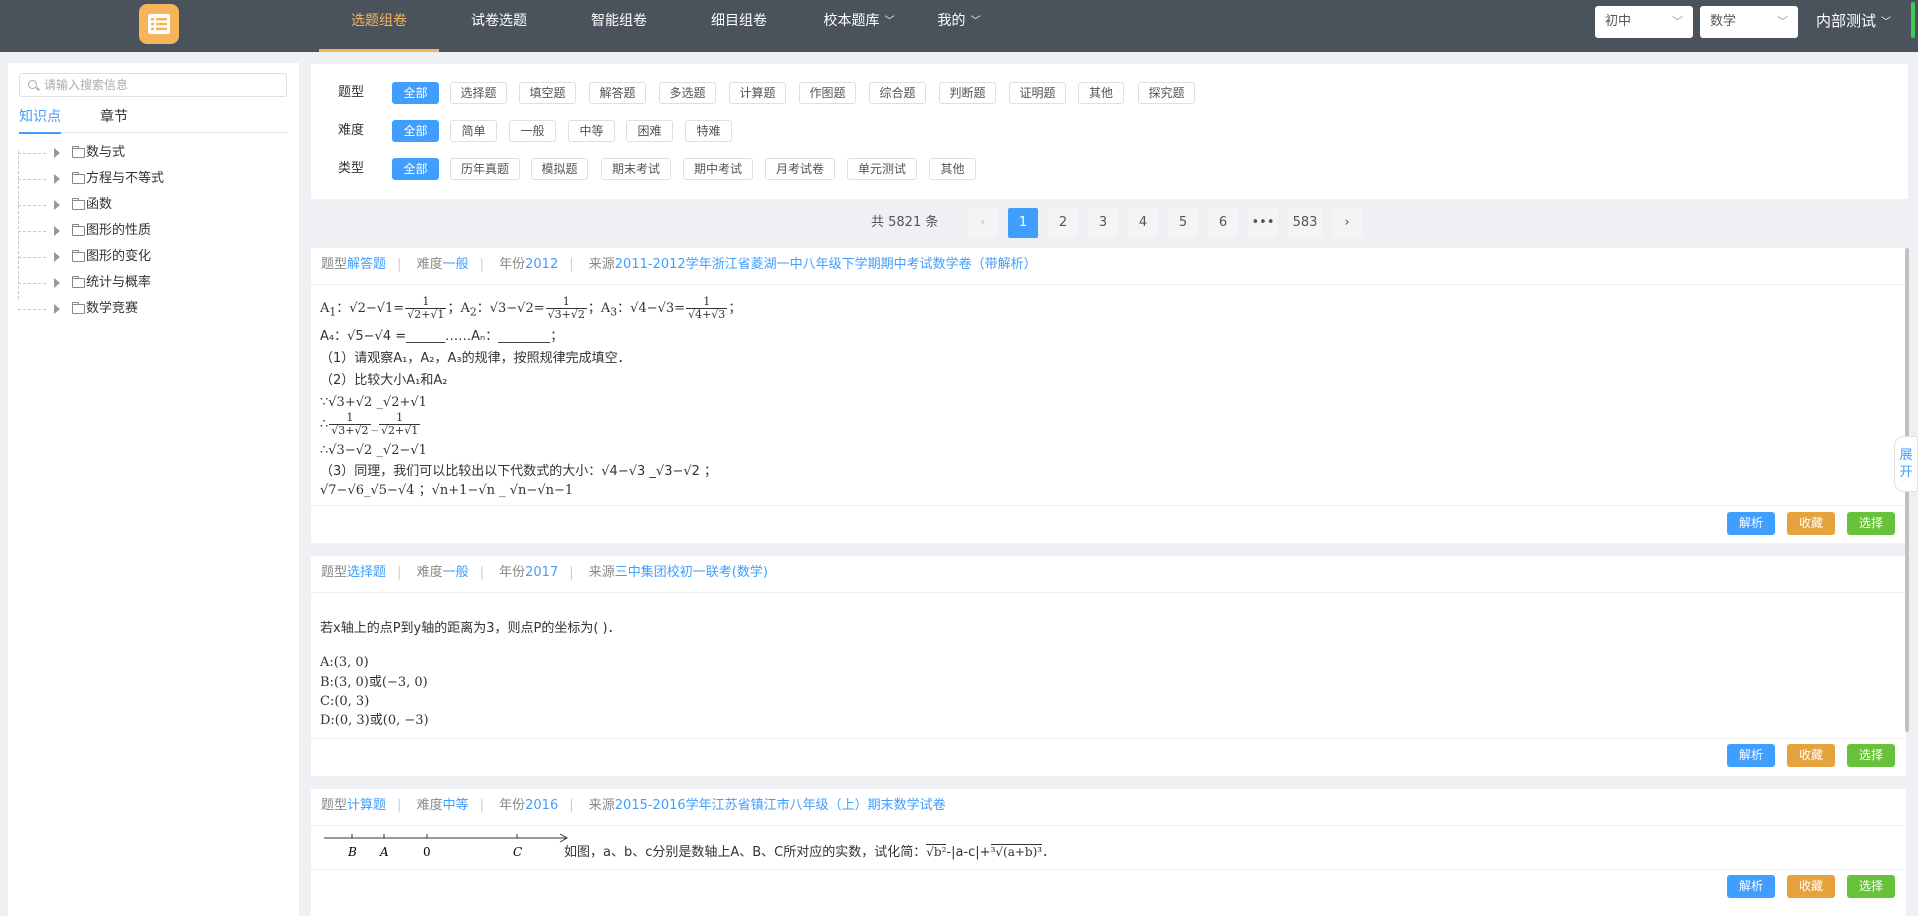 This screenshot has width=1918, height=916. Describe the element at coordinates (159, 24) in the screenshot. I see `app-logo` at that location.